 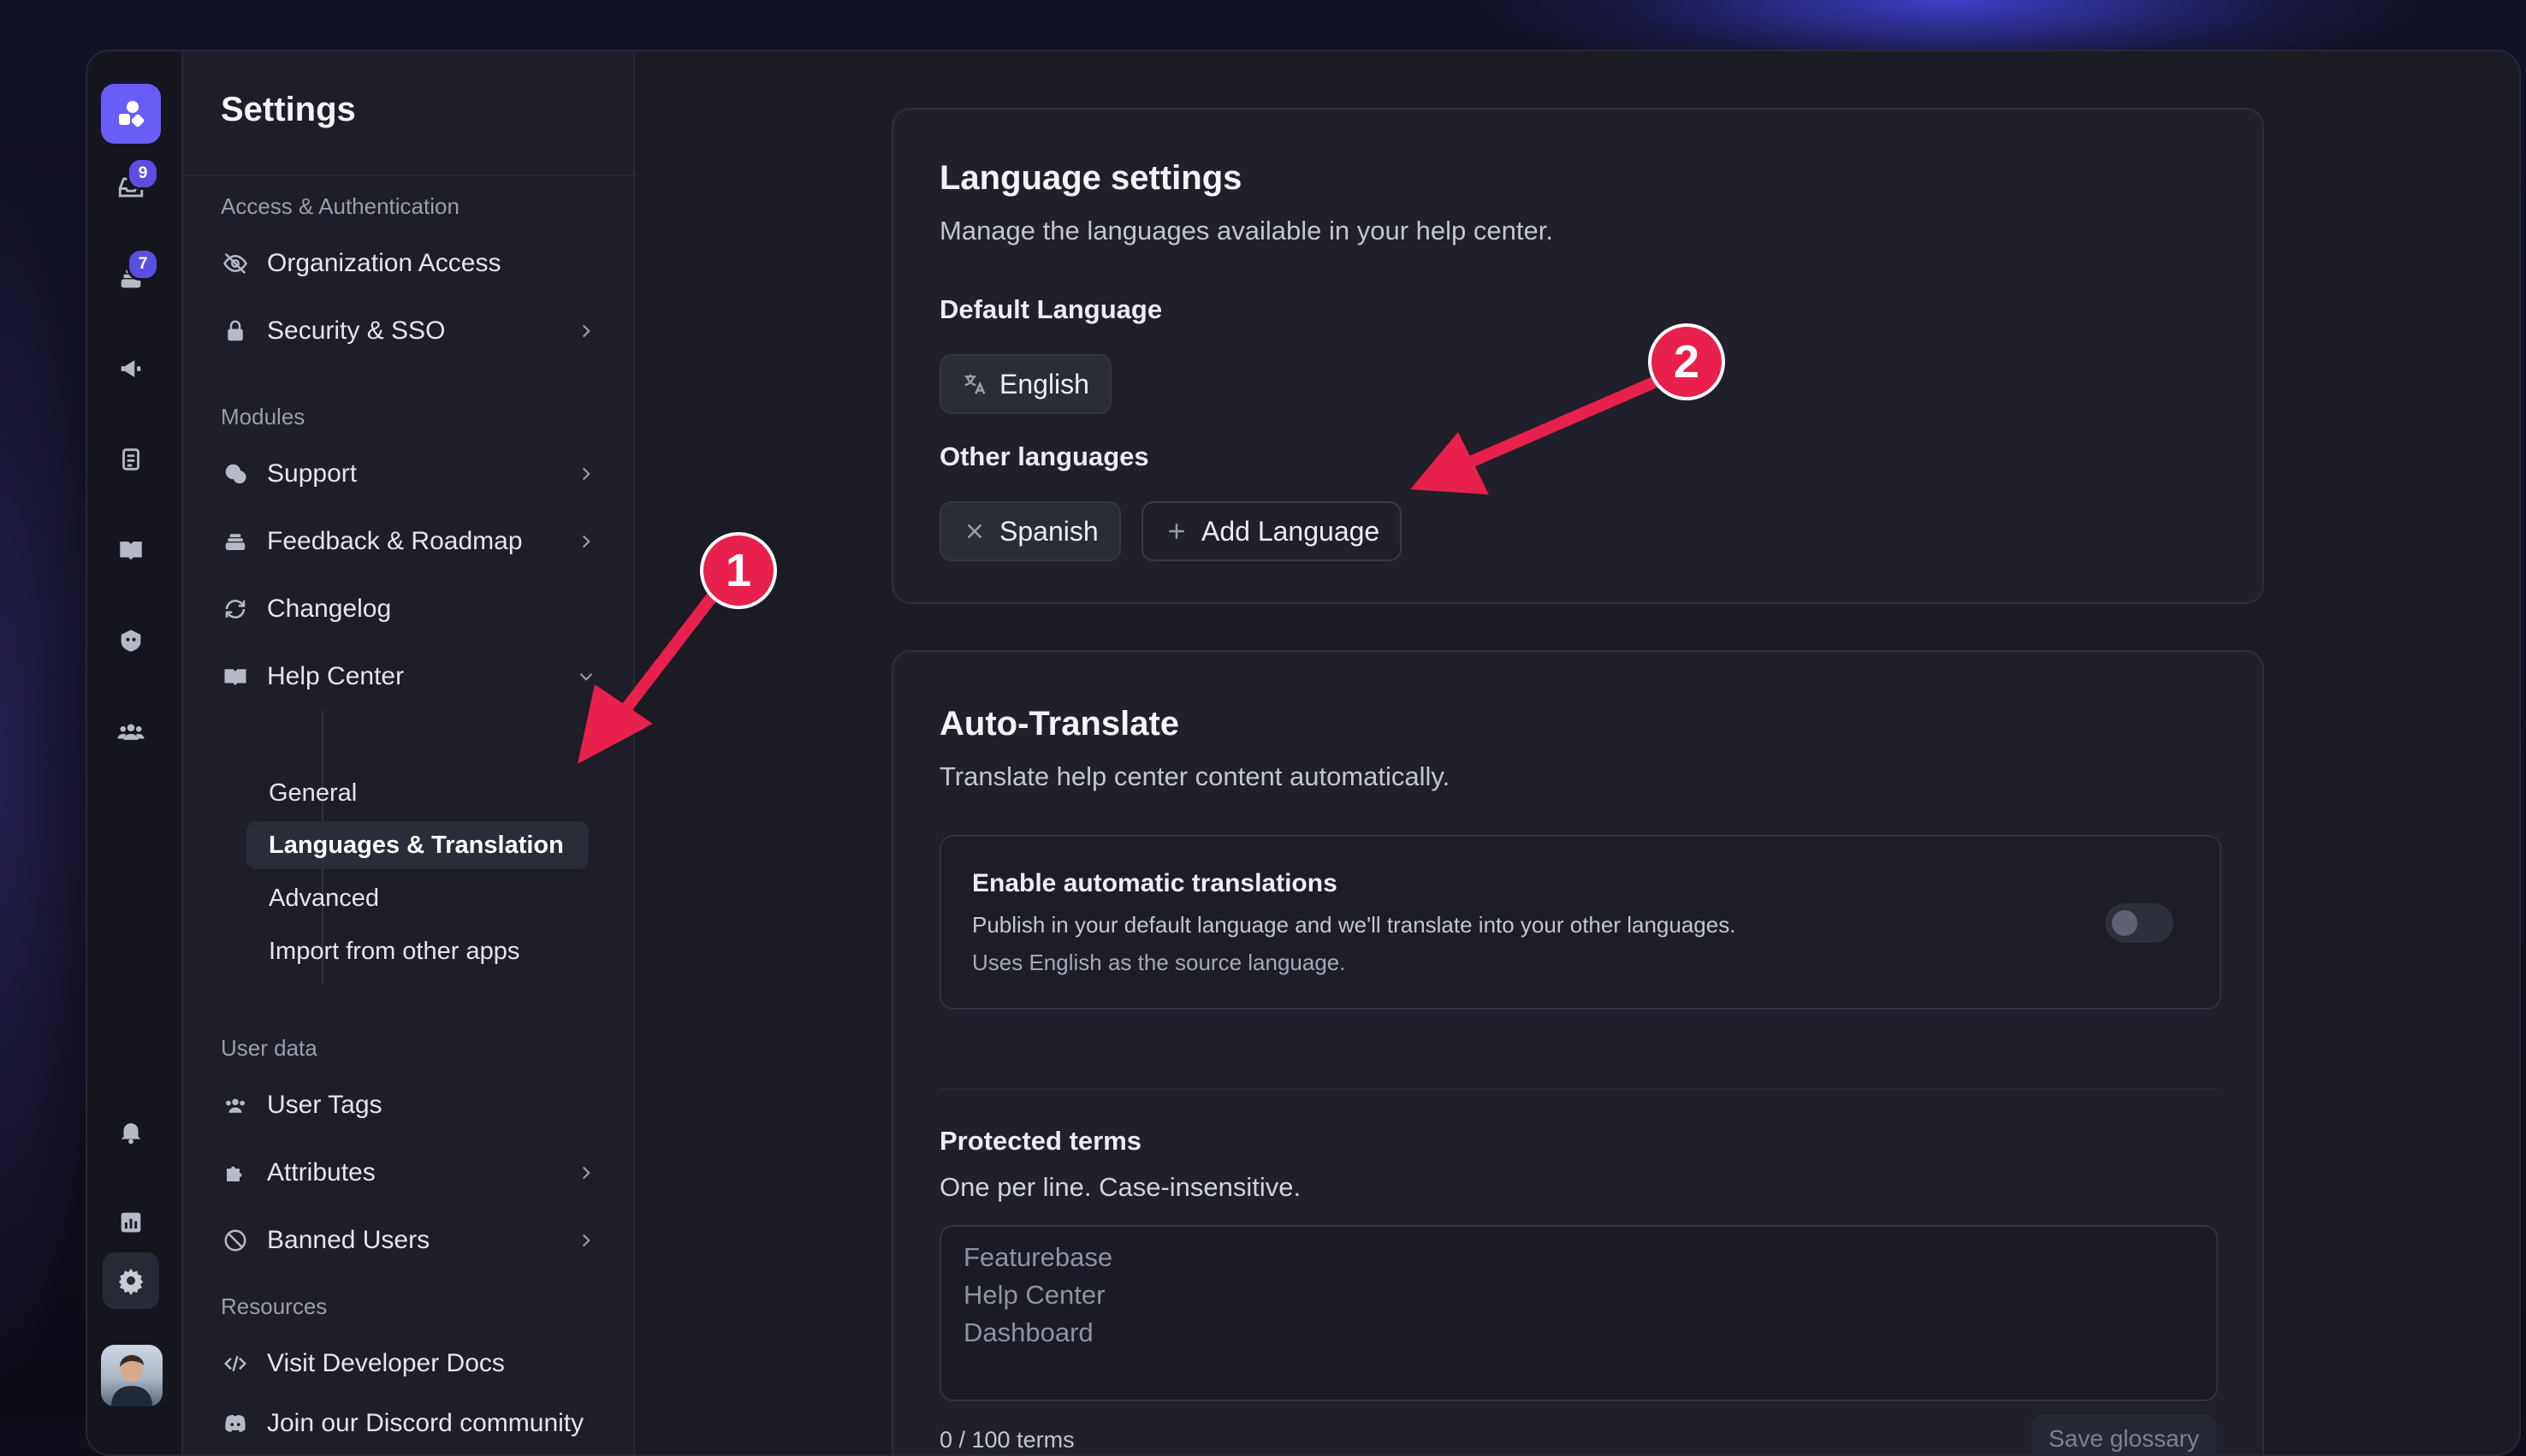 What do you see at coordinates (1049, 531) in the screenshot?
I see `language-chip-label: Spanish` at bounding box center [1049, 531].